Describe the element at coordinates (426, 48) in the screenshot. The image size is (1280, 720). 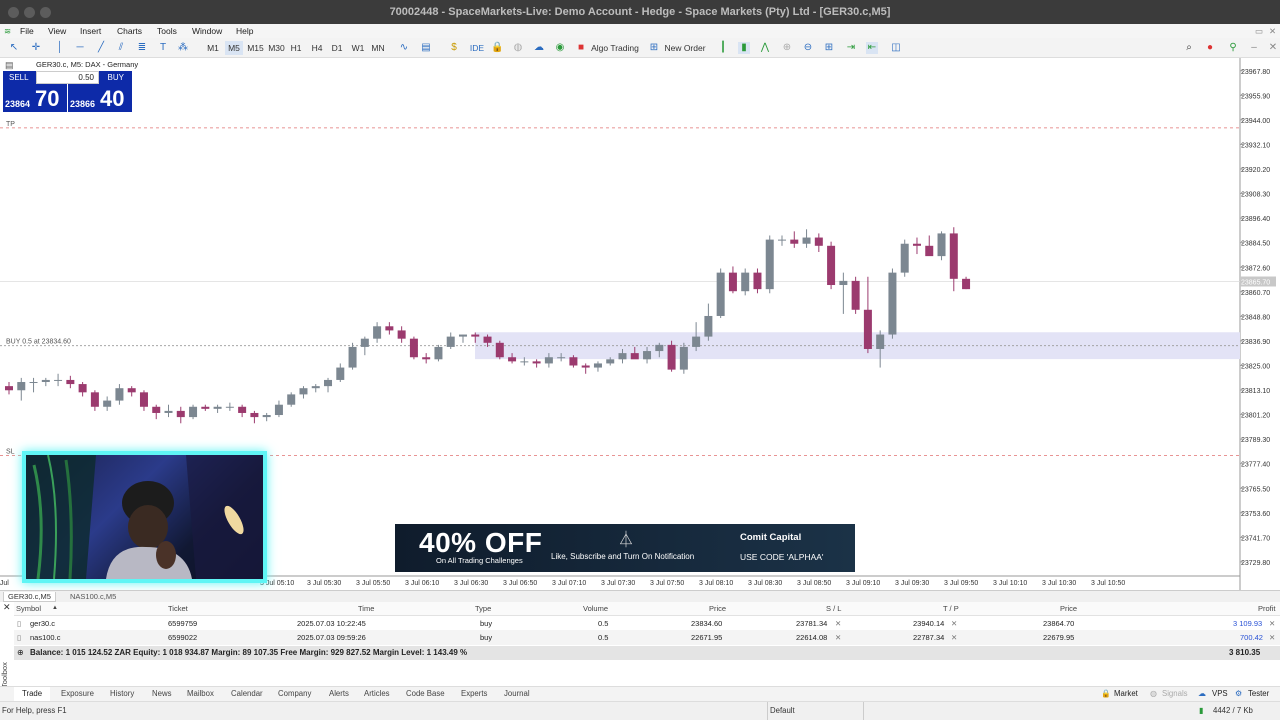
I see `templates-icon: ▤` at that location.